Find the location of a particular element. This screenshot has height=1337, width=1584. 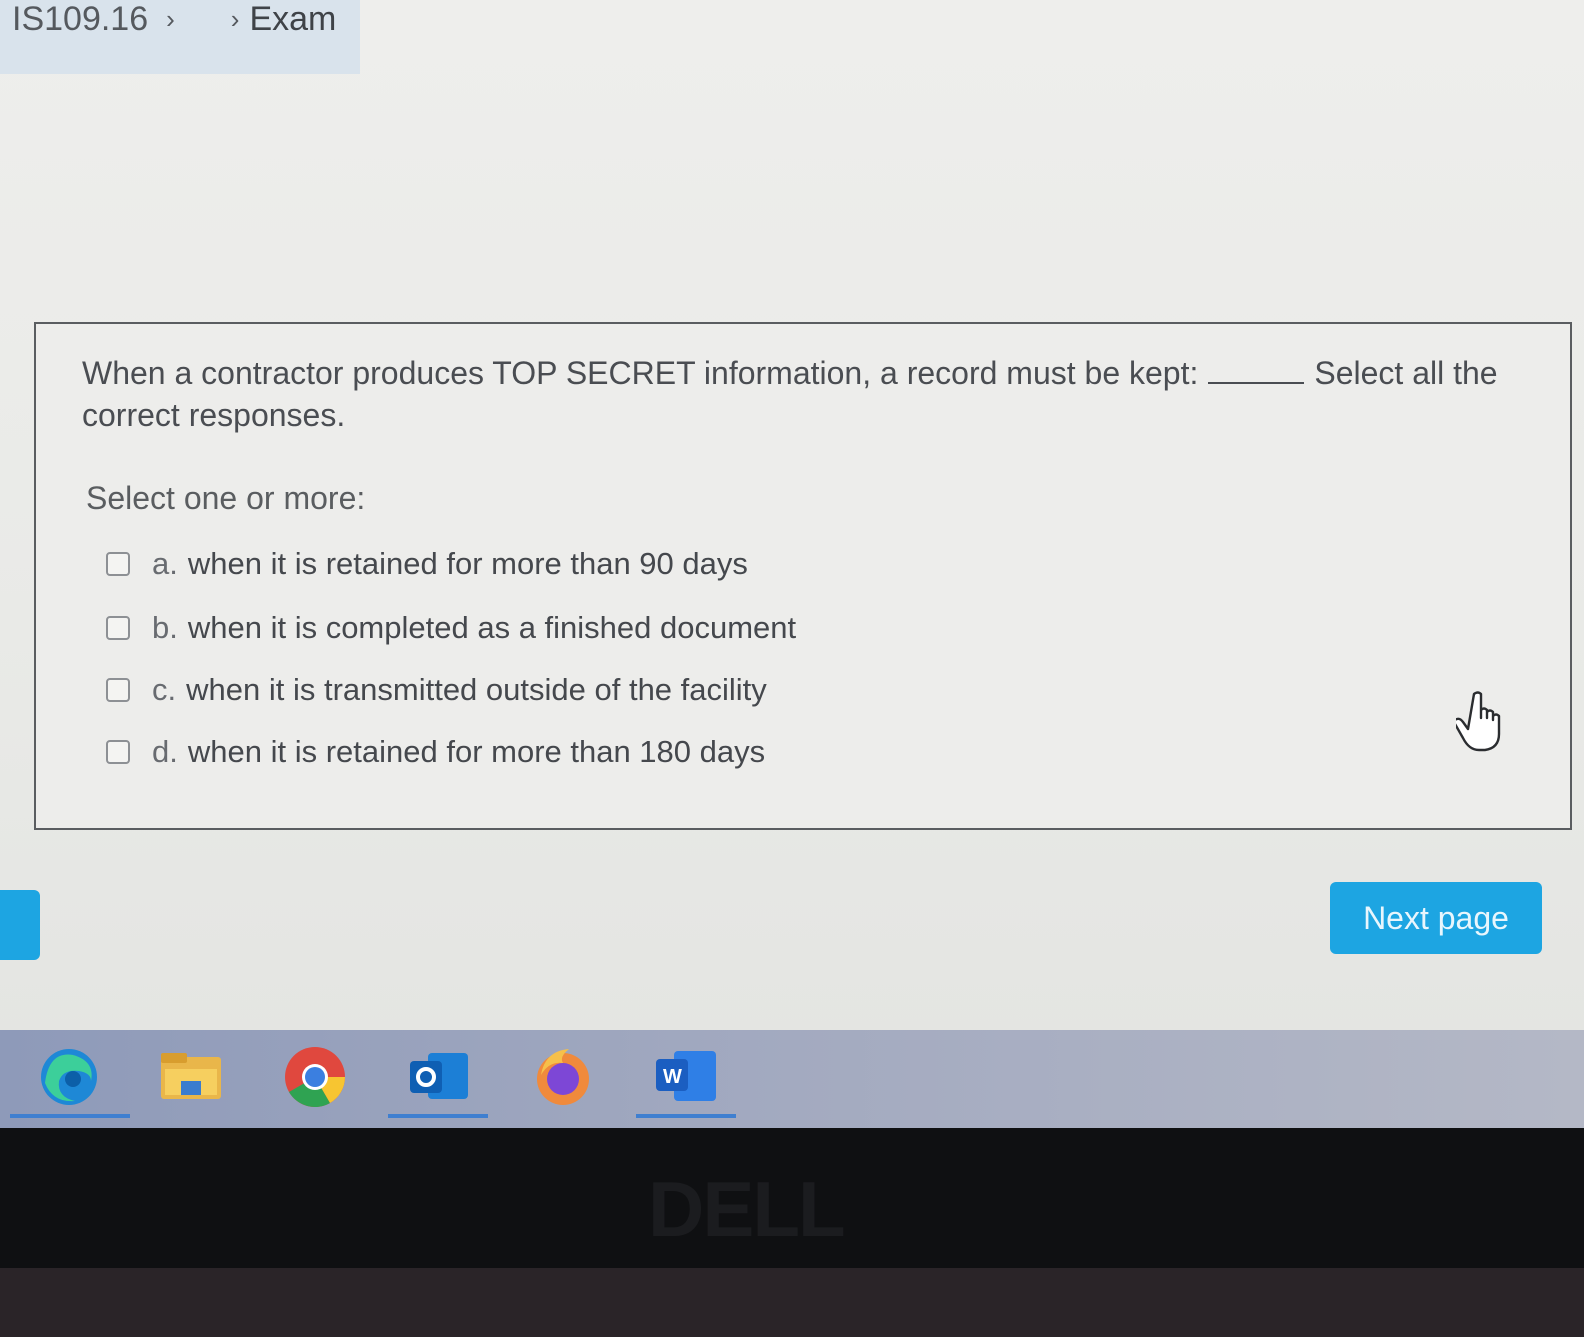

monitor-stand-edge is located at coordinates (792, 1302).